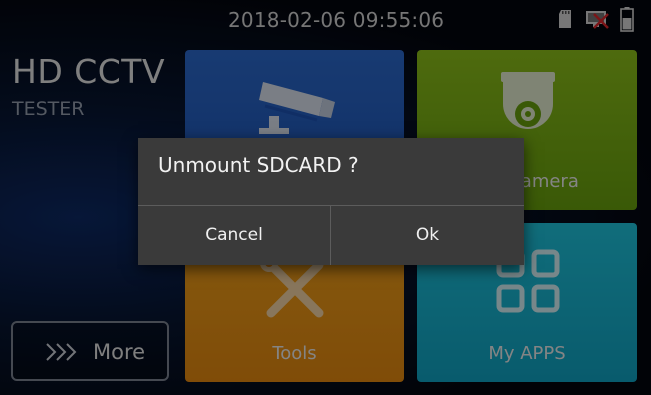 This screenshot has height=395, width=651. I want to click on dialog-title: Unmount SDCARD ?, so click(258, 165).